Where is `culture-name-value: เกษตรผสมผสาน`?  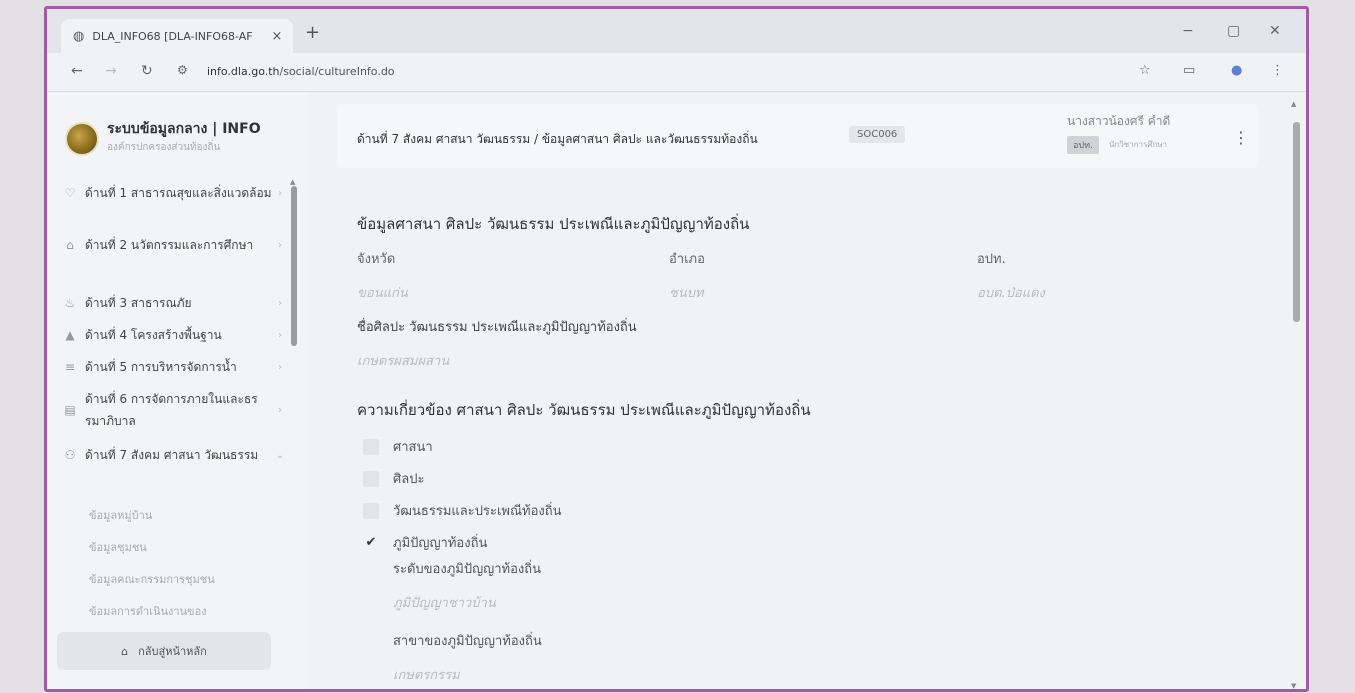 culture-name-value: เกษตรผสมผสาน is located at coordinates (403, 361).